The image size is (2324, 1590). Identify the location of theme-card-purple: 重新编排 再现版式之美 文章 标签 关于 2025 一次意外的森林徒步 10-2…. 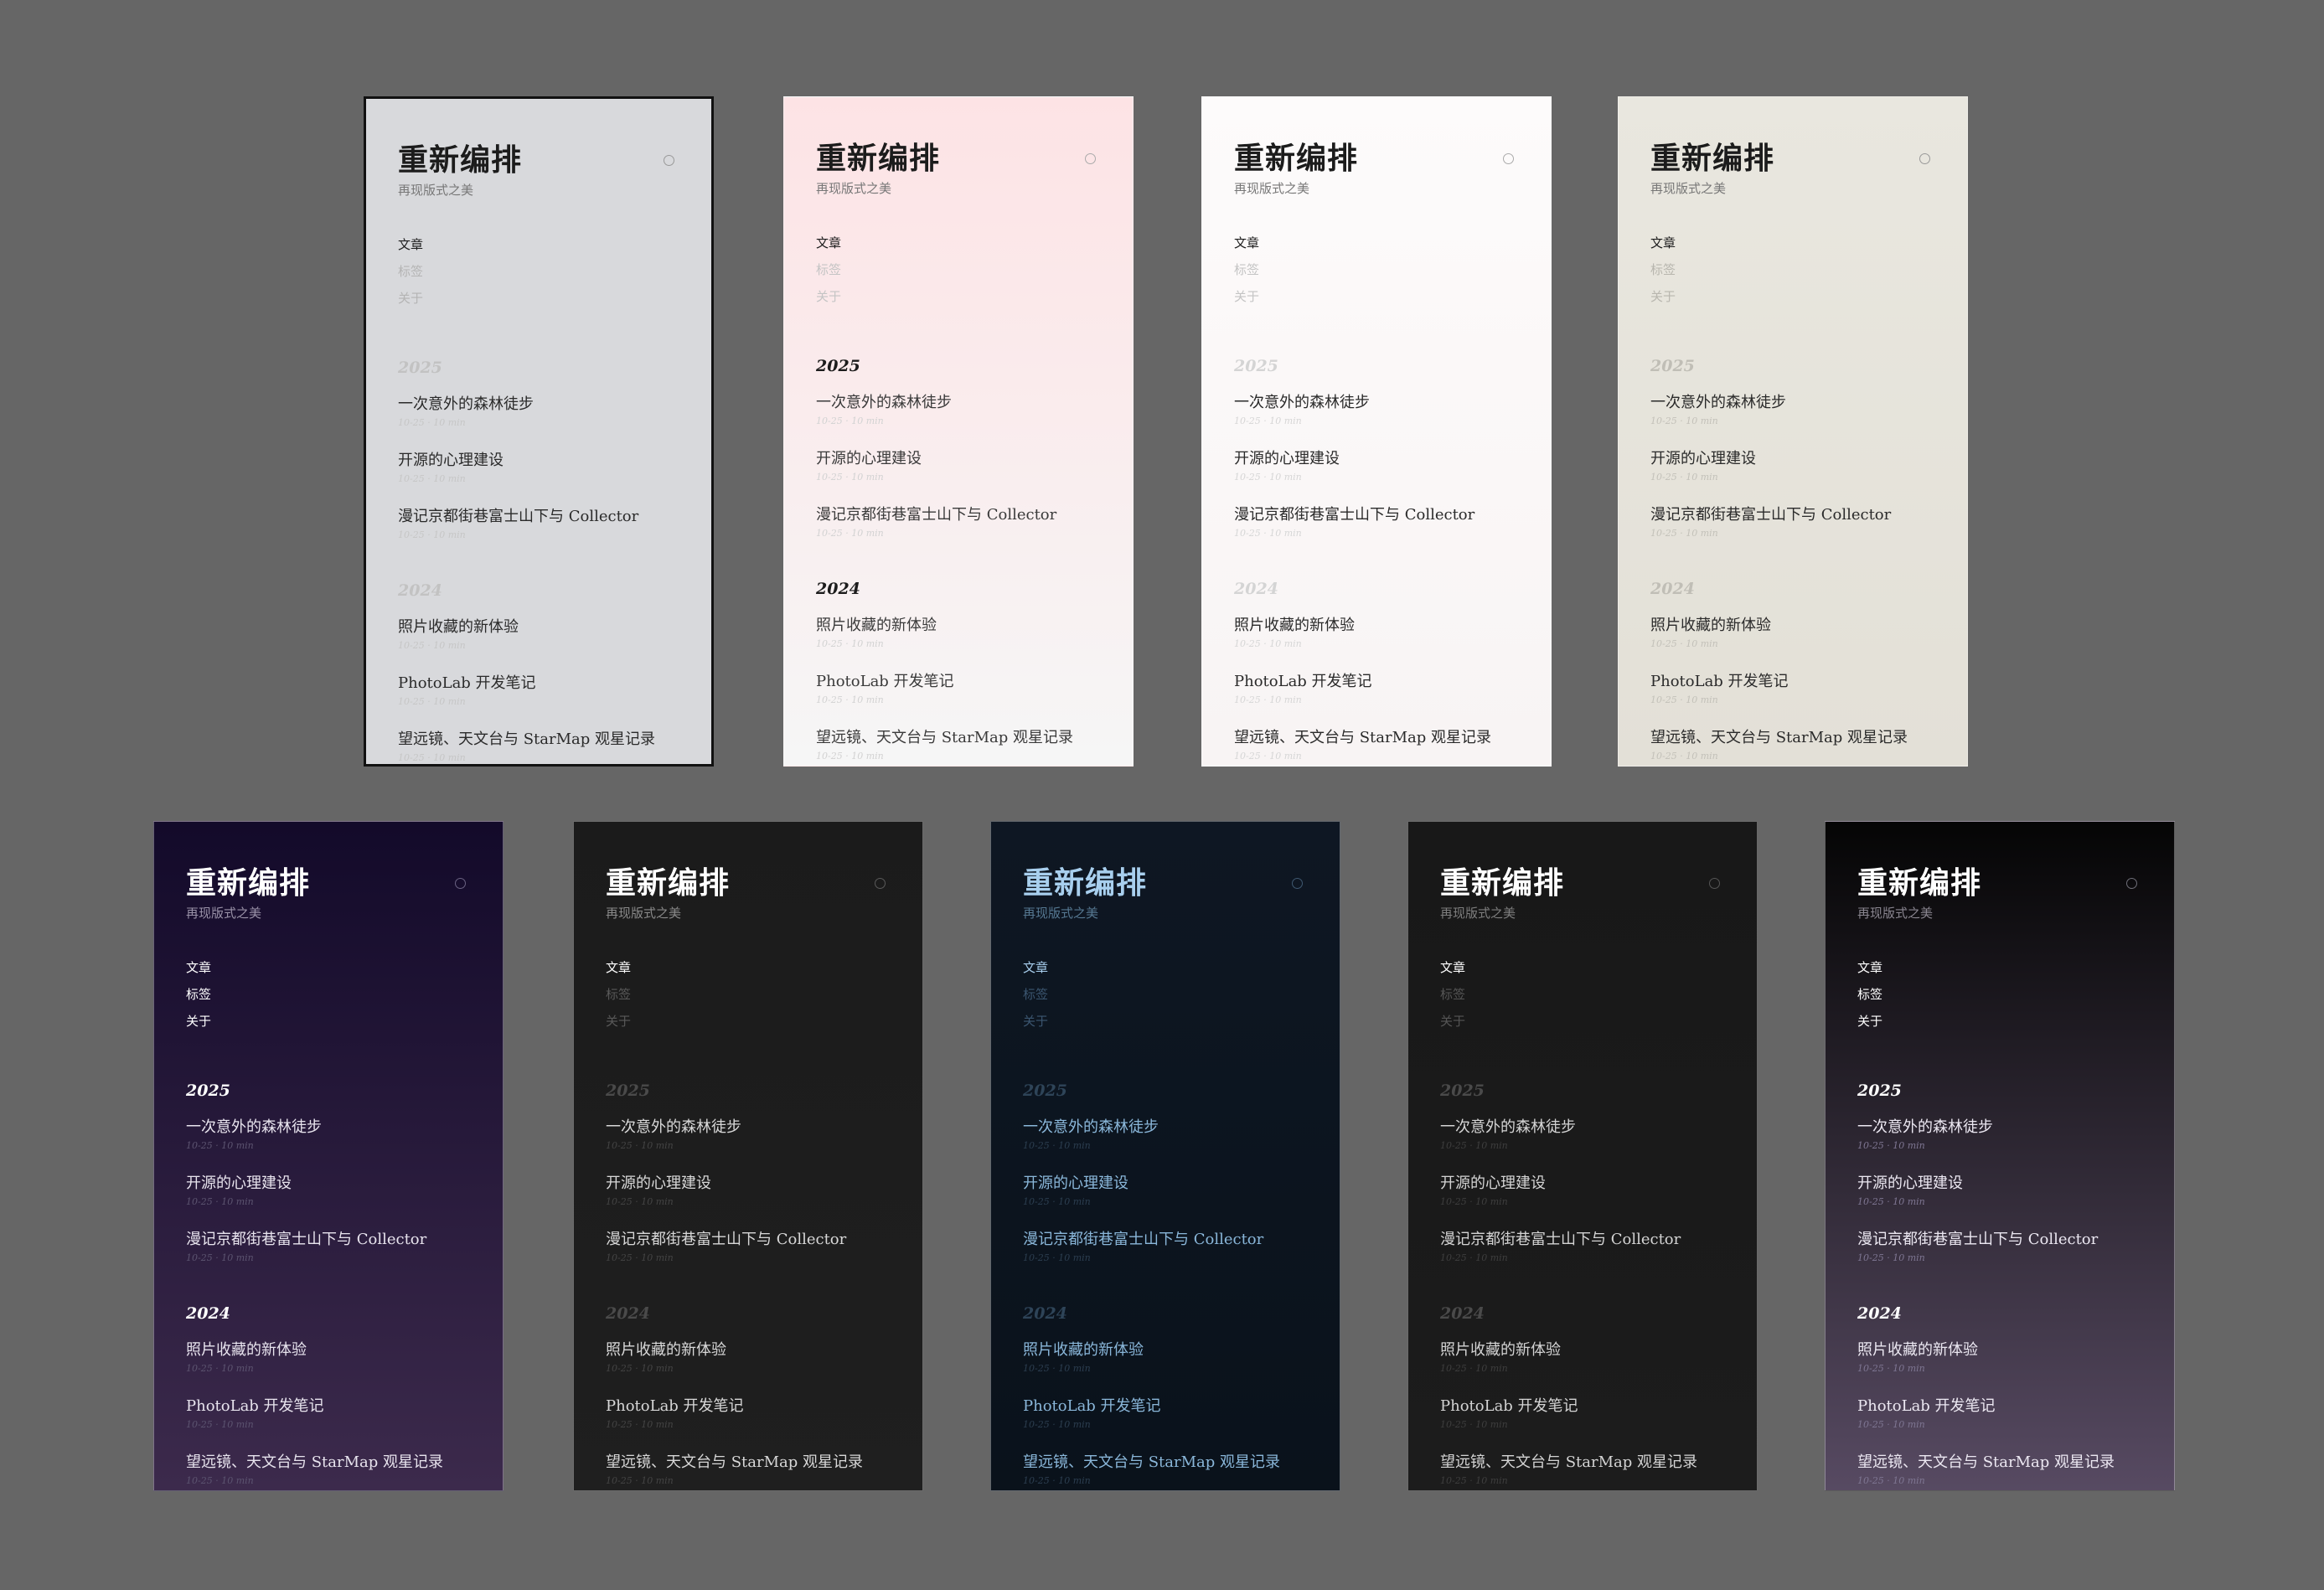
(328, 1156).